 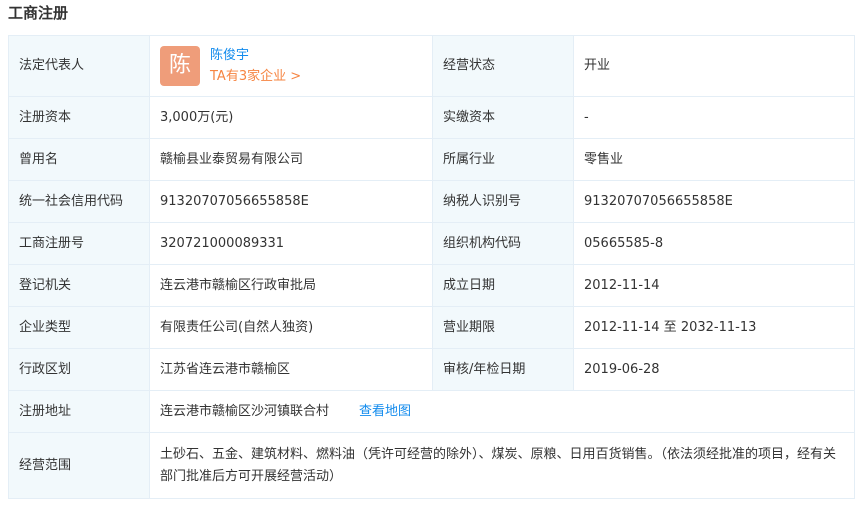 I want to click on field-value: 江苏省连云港市赣榆区, so click(x=291, y=369).